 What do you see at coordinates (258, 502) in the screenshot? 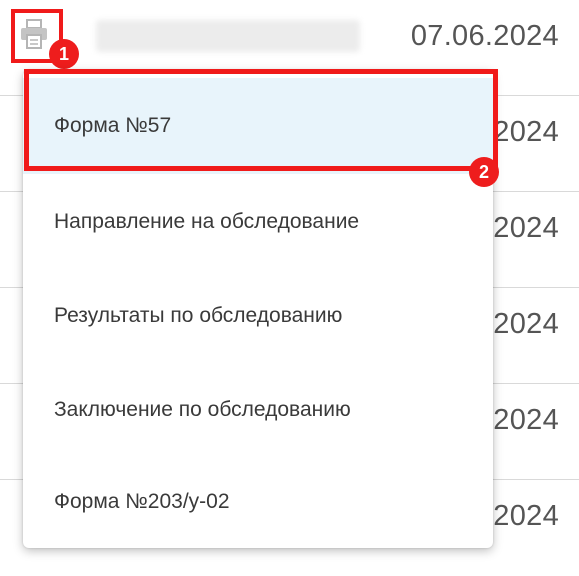
I see `menu-item-form-203: Форма №203/у-02` at bounding box center [258, 502].